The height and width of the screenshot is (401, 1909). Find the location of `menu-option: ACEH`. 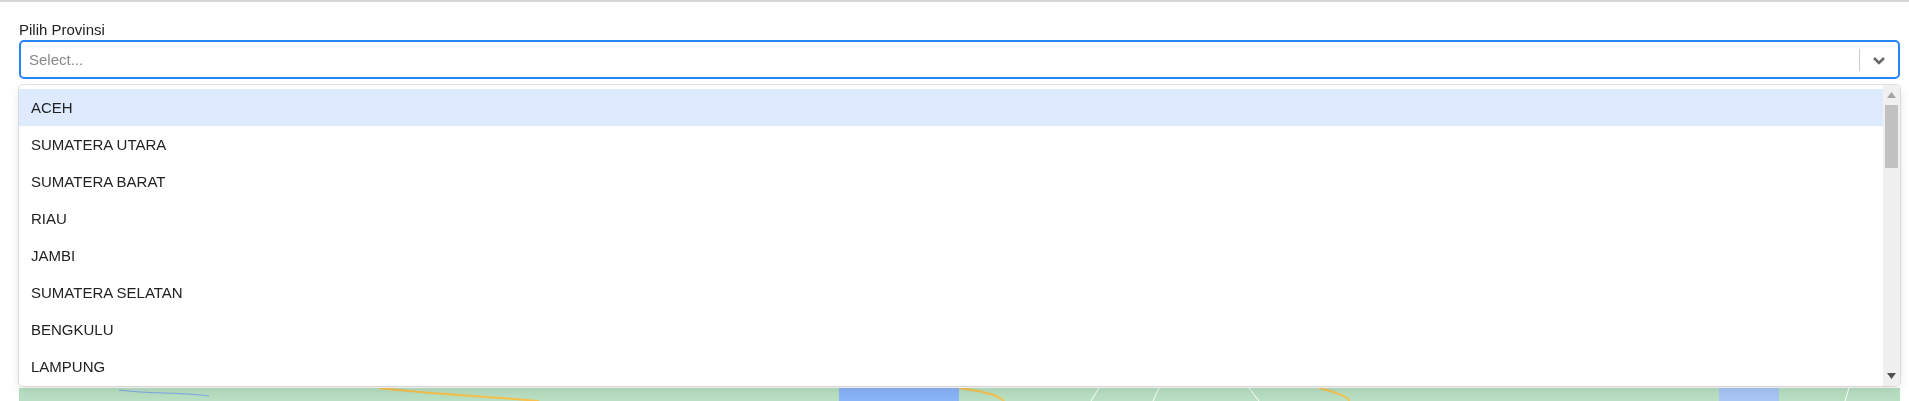

menu-option: ACEH is located at coordinates (951, 107).